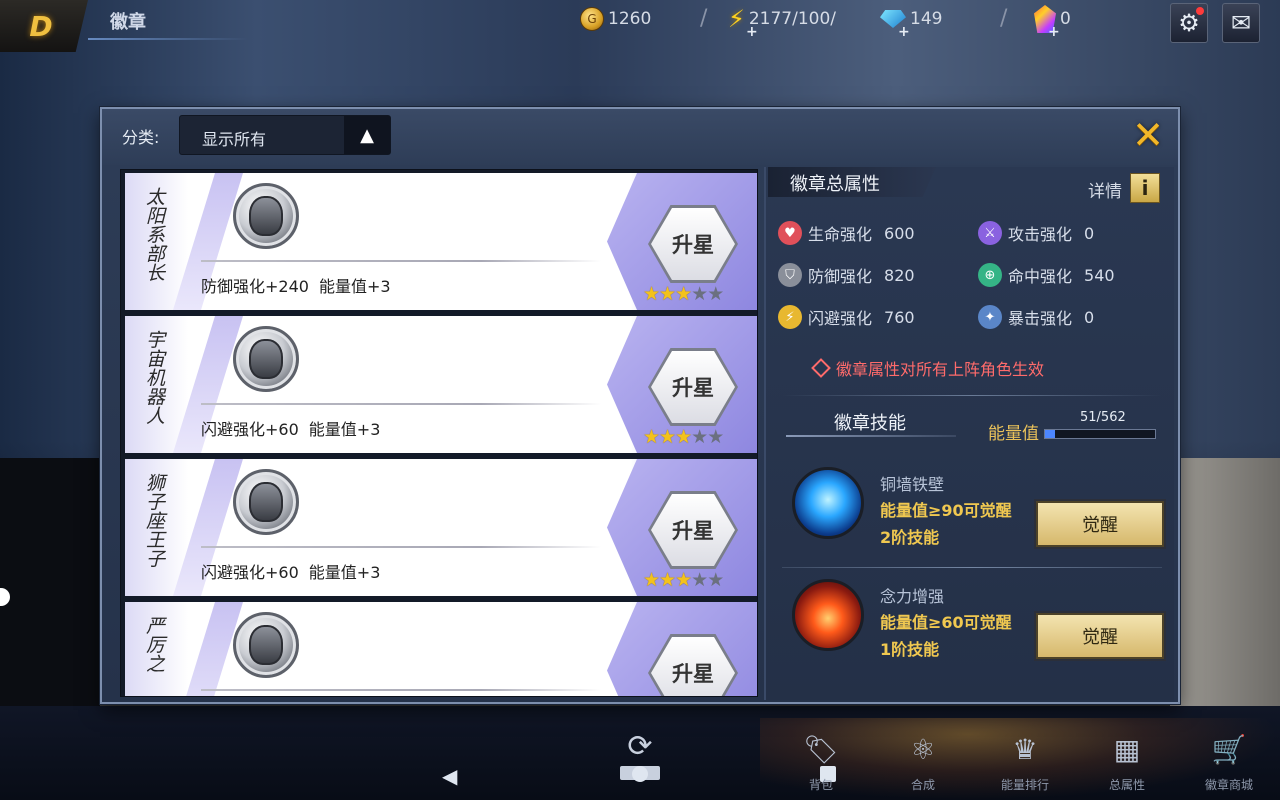  Describe the element at coordinates (1013, 434) in the screenshot. I see `energy-label: 能量值` at that location.